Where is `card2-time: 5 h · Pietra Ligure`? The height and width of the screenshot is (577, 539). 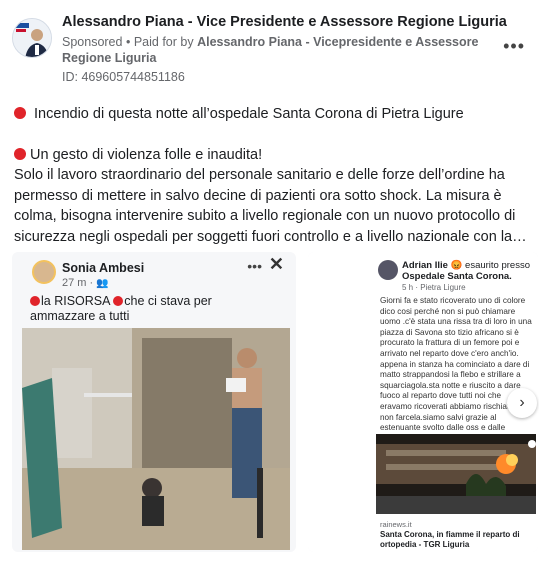 card2-time: 5 h · Pietra Ligure is located at coordinates (434, 287).